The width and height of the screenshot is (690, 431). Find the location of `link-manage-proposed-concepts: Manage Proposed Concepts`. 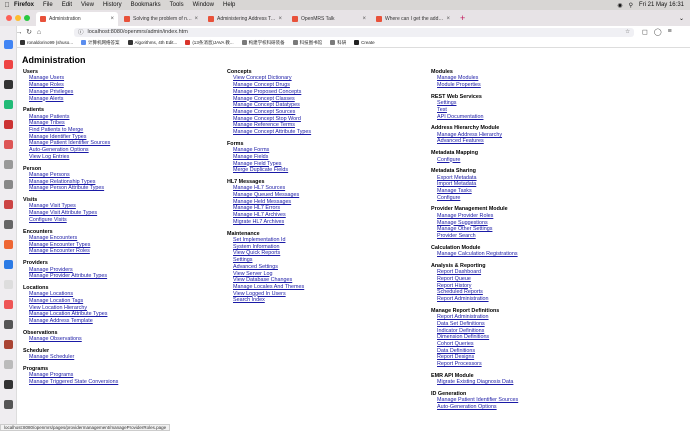

link-manage-proposed-concepts: Manage Proposed Concepts is located at coordinates (272, 92).